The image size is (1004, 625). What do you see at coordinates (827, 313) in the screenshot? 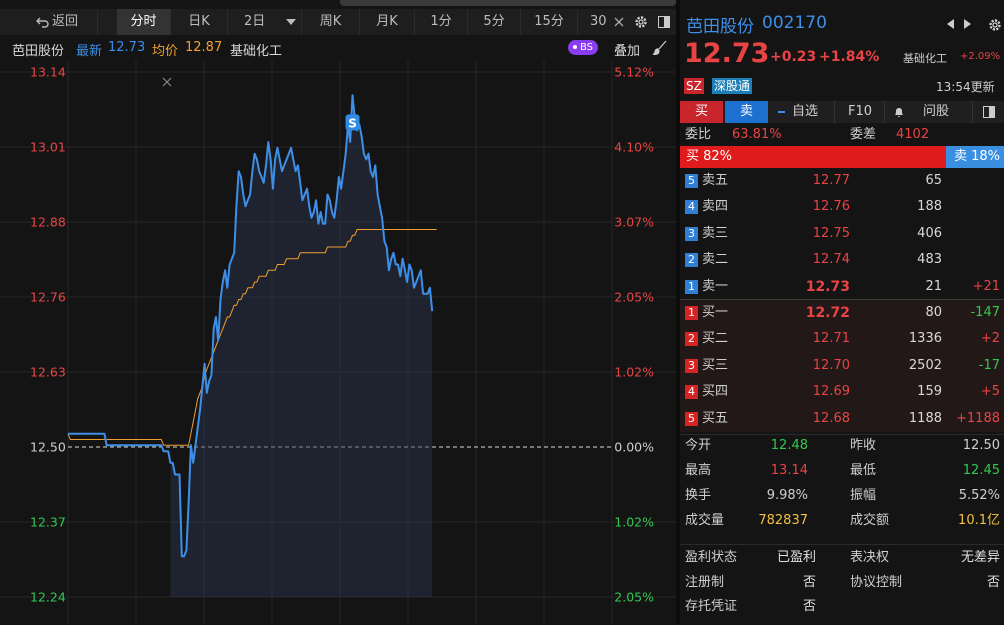
I see `bid-price: 12.72` at bounding box center [827, 313].